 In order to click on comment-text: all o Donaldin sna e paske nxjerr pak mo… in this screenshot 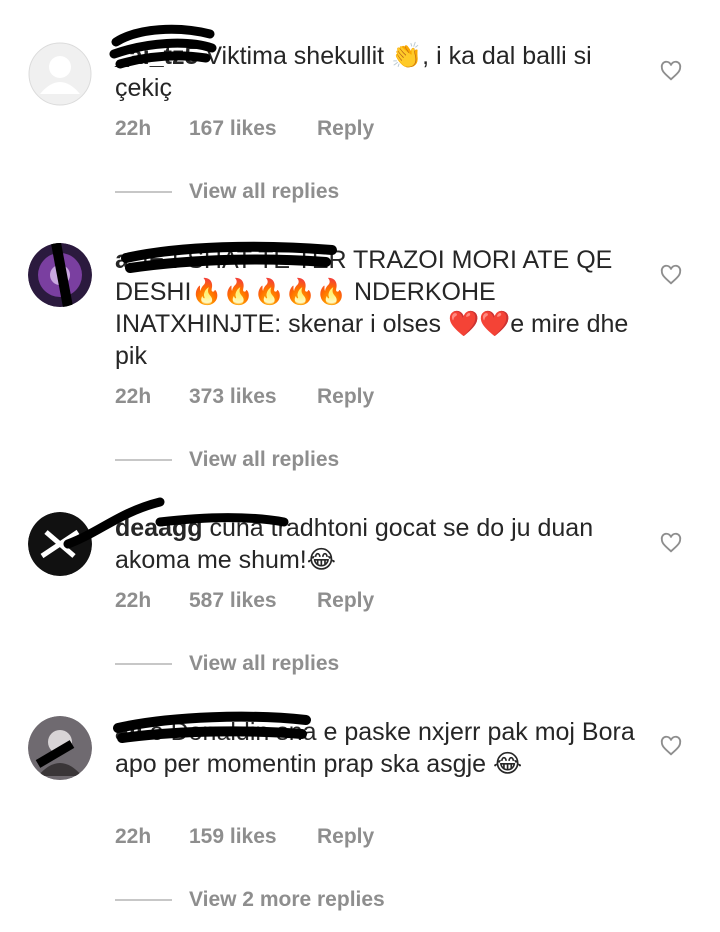, I will do `click(375, 748)`.